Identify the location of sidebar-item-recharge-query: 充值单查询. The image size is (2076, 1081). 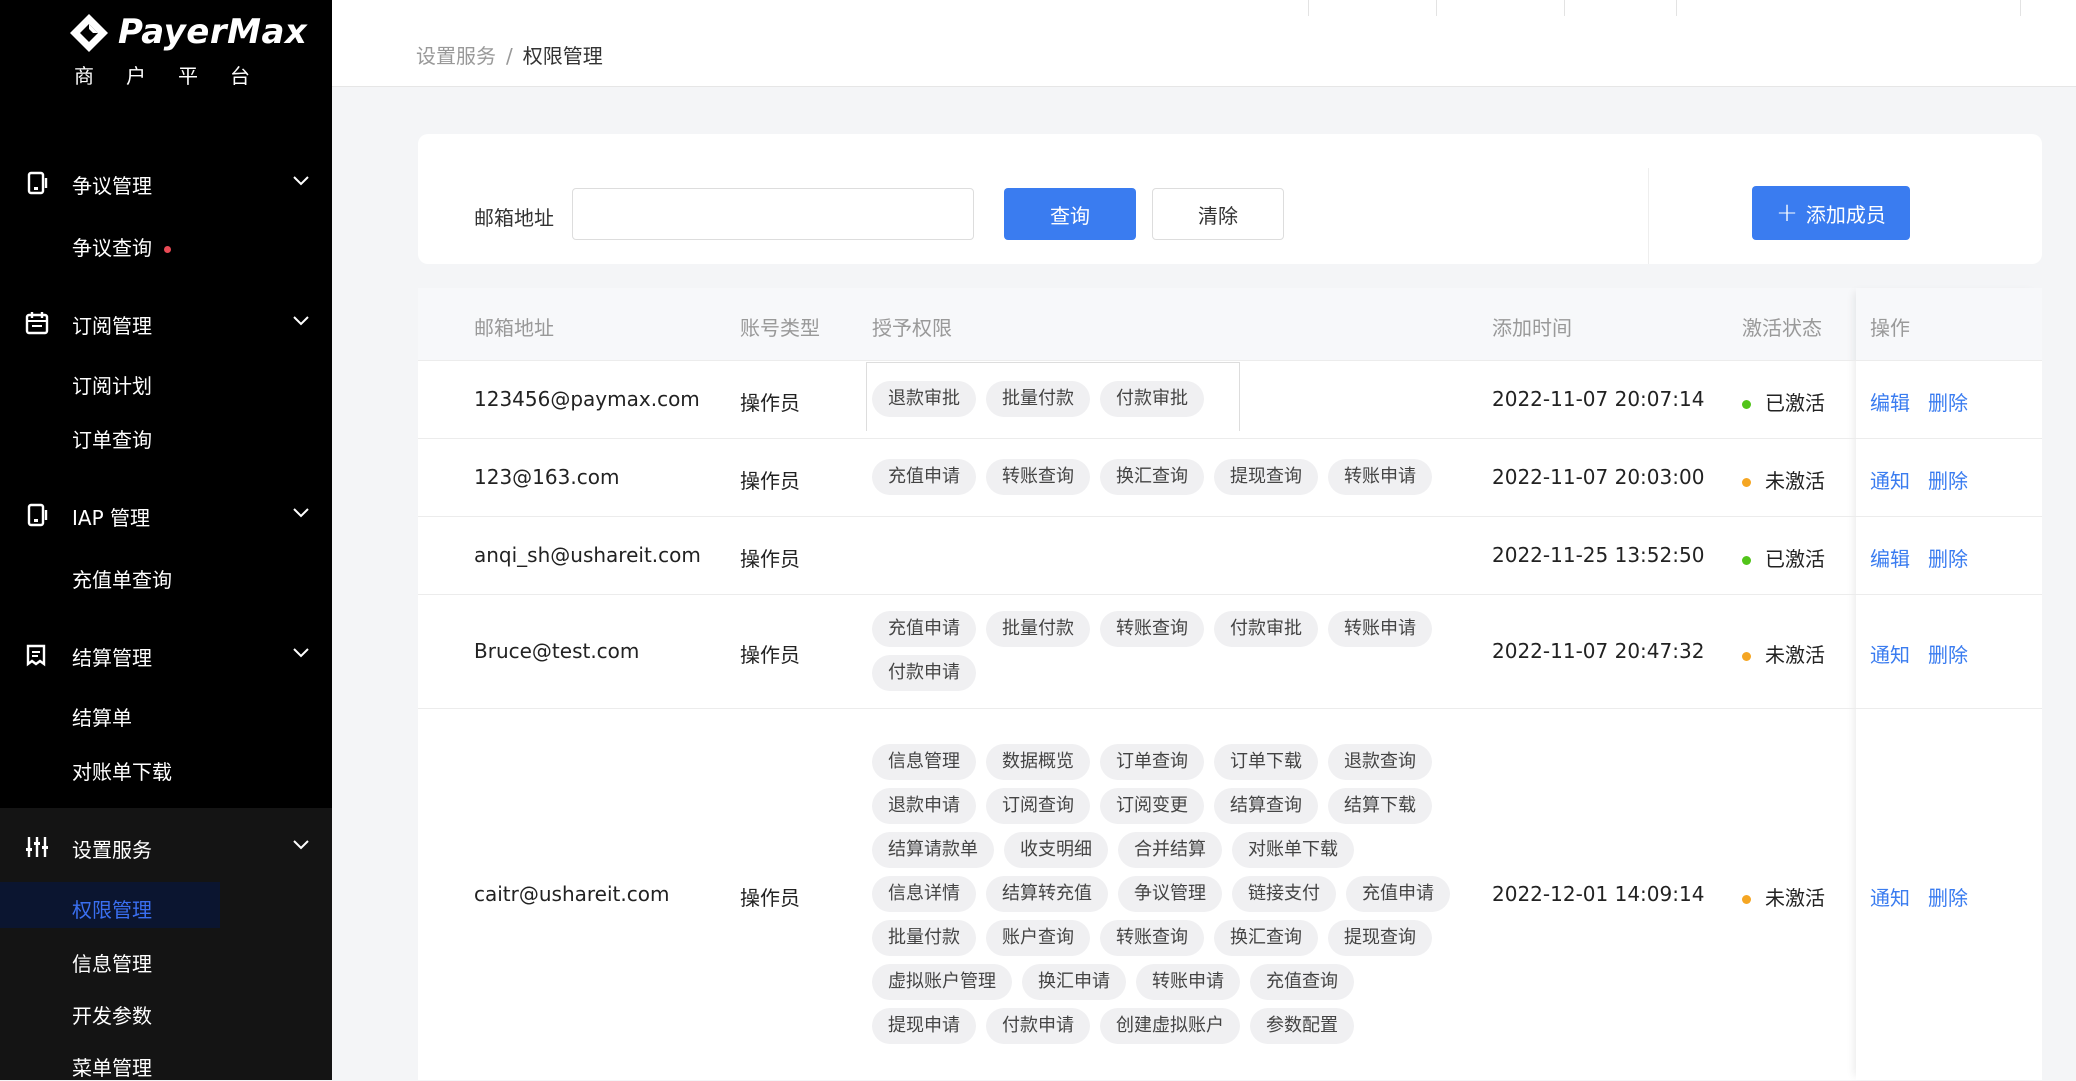
(122, 578).